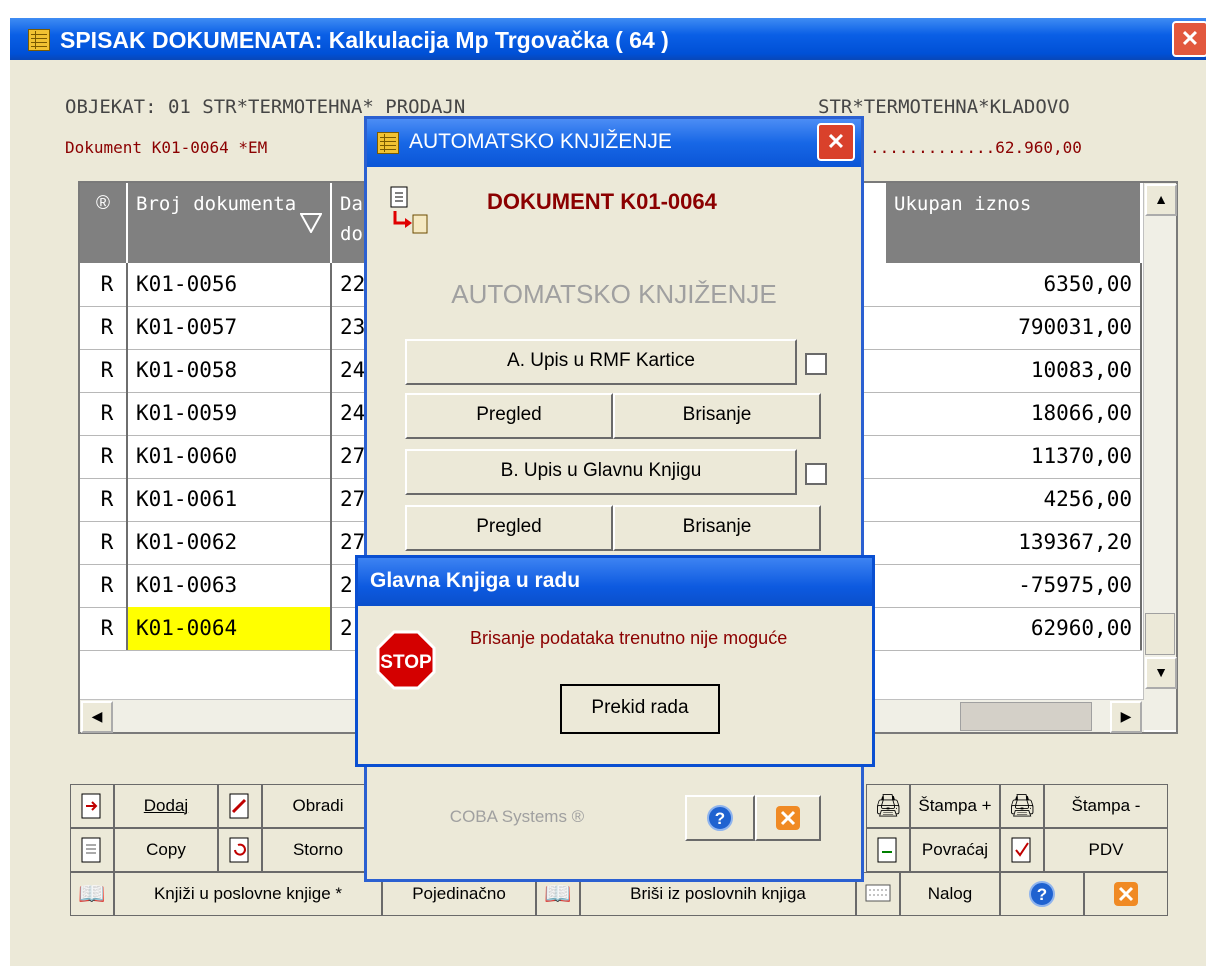  Describe the element at coordinates (1014, 585) in the screenshot. I see `cell-ukupan-iznos: -75975,00` at that location.